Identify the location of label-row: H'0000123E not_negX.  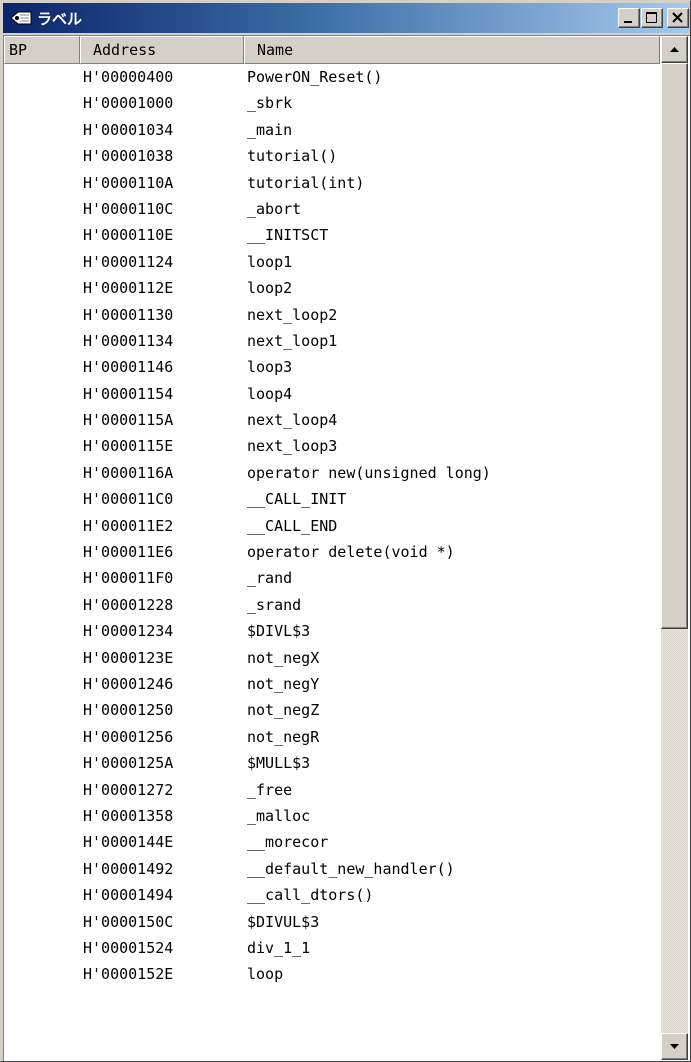
(332, 658).